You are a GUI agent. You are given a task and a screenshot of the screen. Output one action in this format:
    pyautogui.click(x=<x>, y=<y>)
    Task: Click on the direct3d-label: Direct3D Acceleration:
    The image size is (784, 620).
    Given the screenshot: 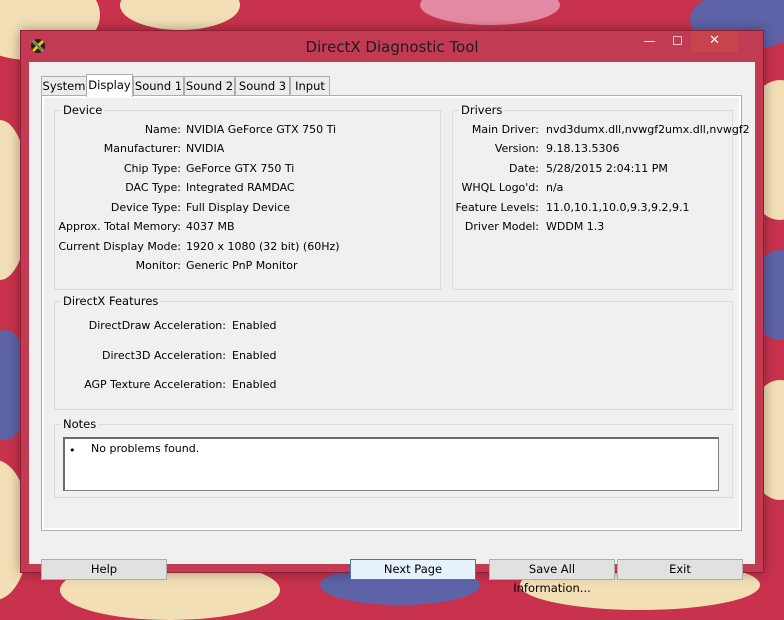 What is the action you would take?
    pyautogui.click(x=164, y=355)
    